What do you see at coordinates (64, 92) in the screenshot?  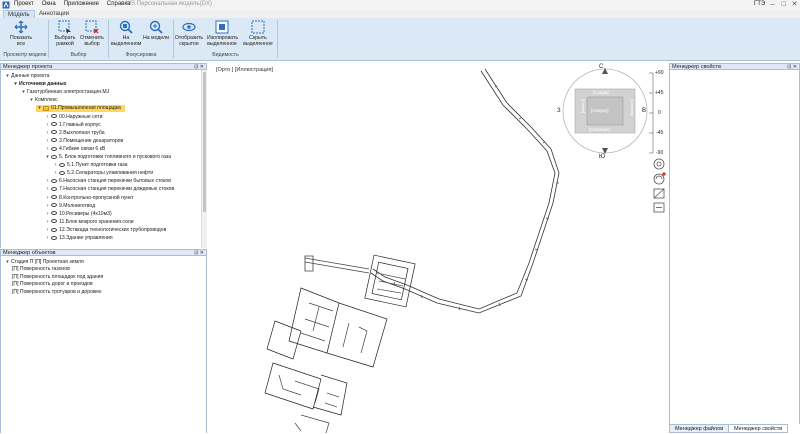 I see `tree-item: ▾ Газотурбинная электростанция.MJ` at bounding box center [64, 92].